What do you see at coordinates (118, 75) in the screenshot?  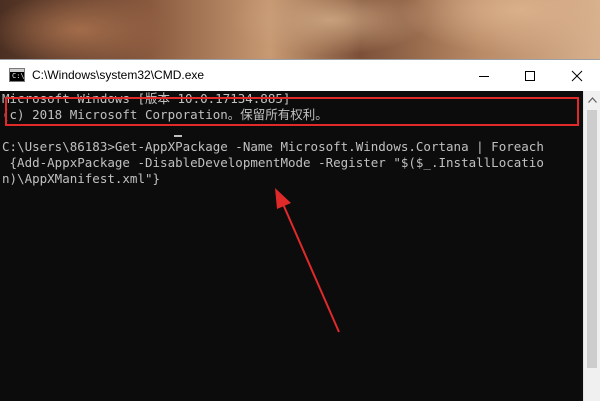 I see `window-title: C:\Windows\system32\CMD.exe` at bounding box center [118, 75].